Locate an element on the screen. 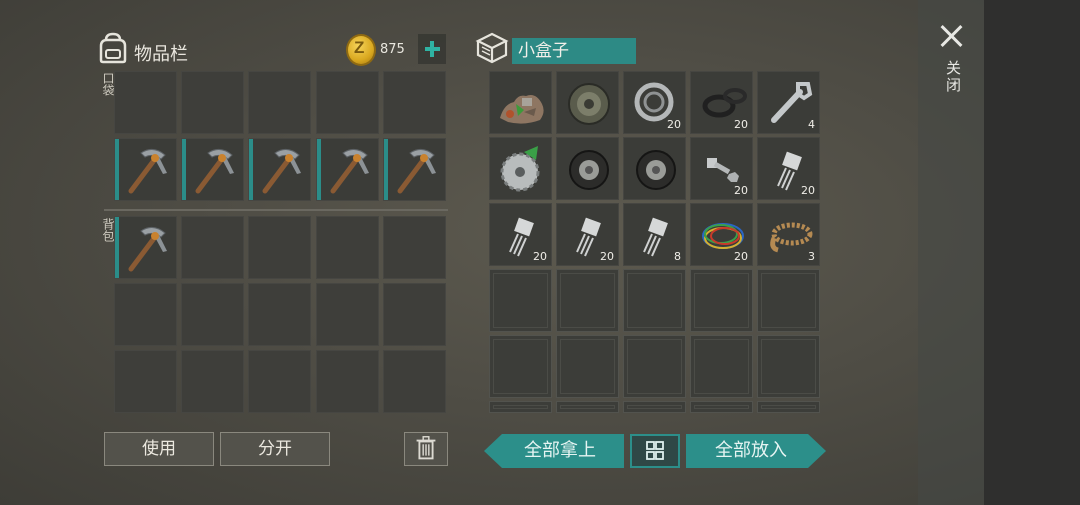 Image resolution: width=1080 pixels, height=505 pixels. close-icon is located at coordinates (951, 37).